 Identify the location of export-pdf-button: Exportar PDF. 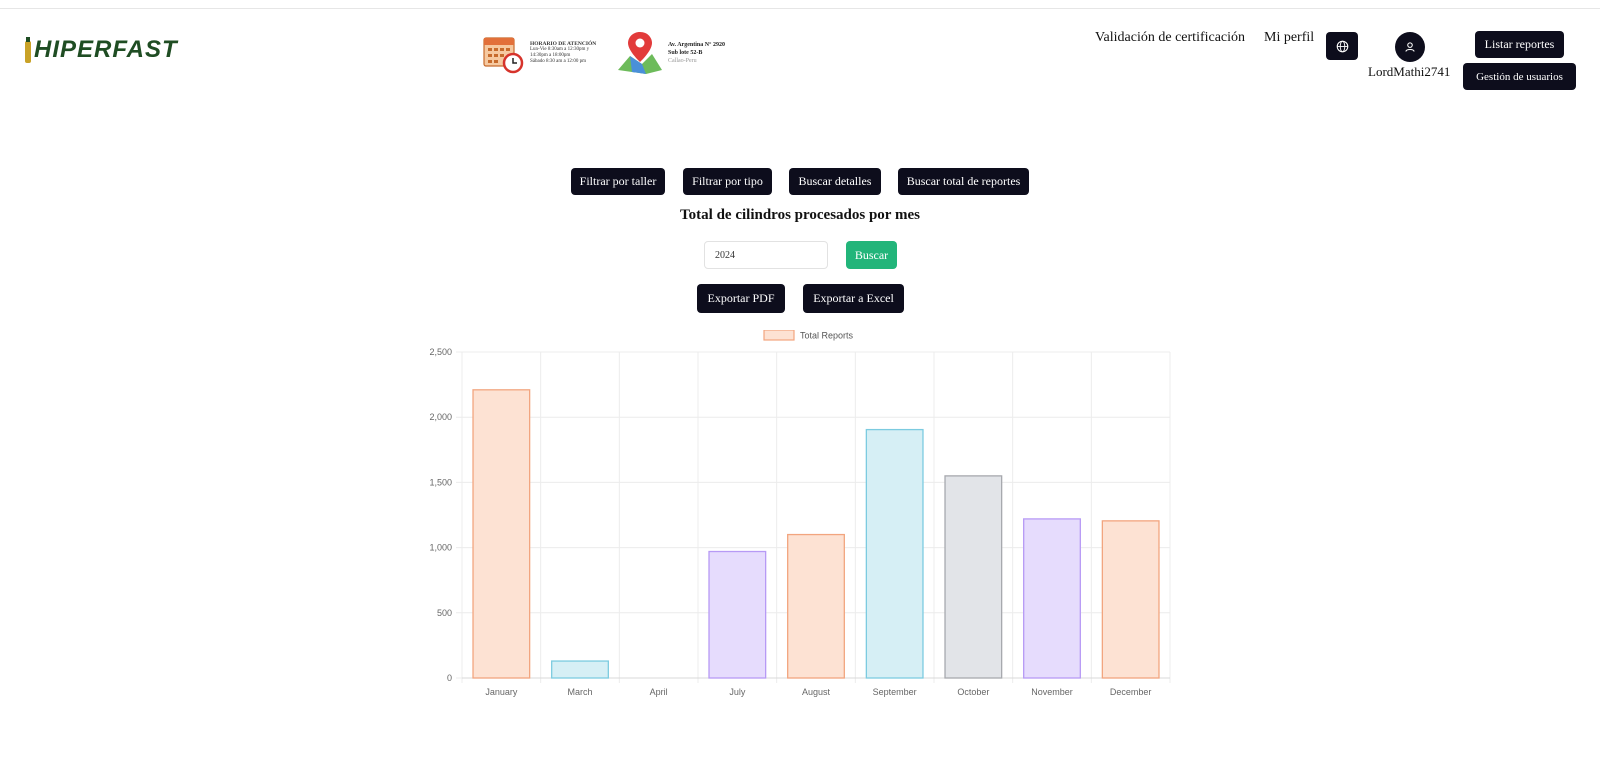
(741, 298).